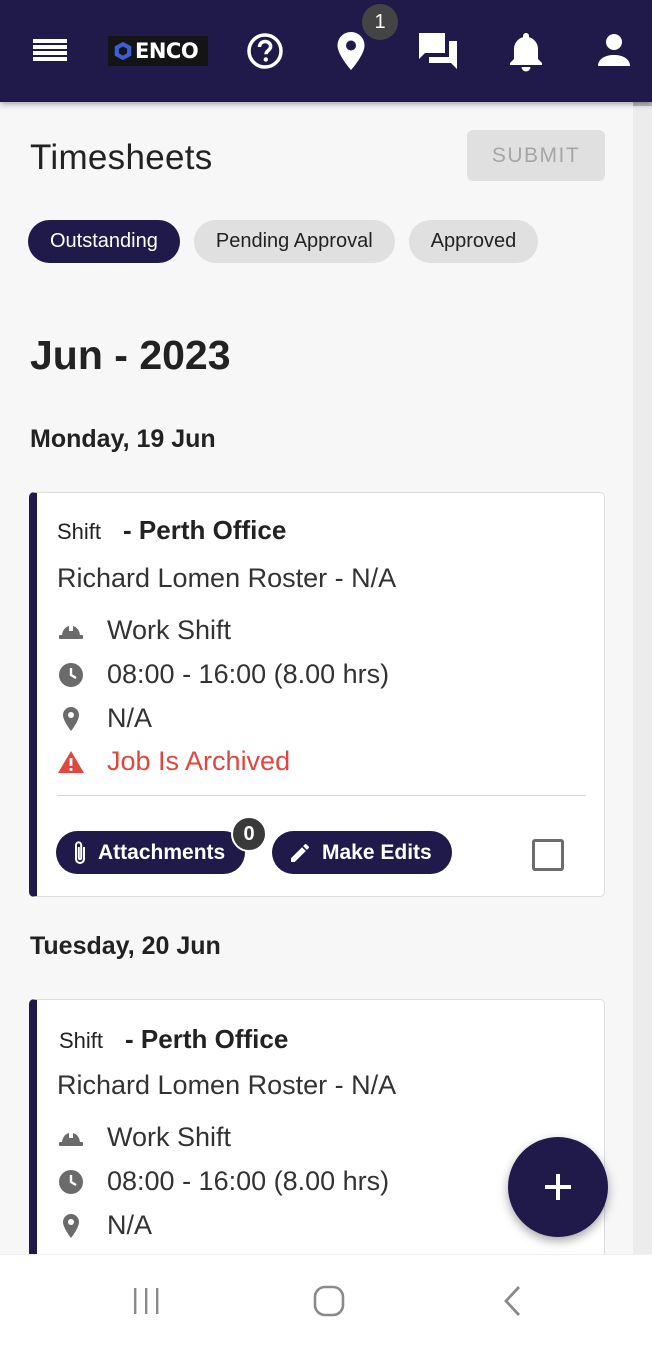  Describe the element at coordinates (536, 155) in the screenshot. I see `submit-button: SUBMIT` at that location.